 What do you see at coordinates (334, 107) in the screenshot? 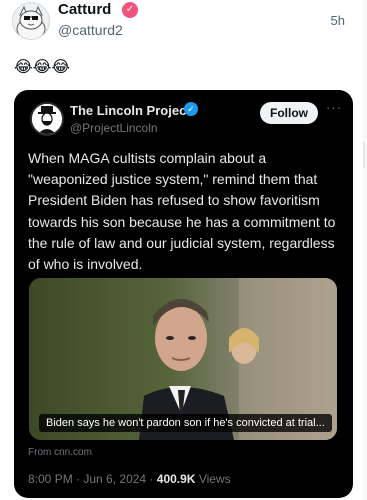
I see `more-dots-icon: ···` at bounding box center [334, 107].